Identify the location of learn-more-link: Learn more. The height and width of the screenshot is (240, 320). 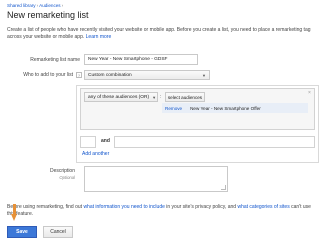
(99, 37).